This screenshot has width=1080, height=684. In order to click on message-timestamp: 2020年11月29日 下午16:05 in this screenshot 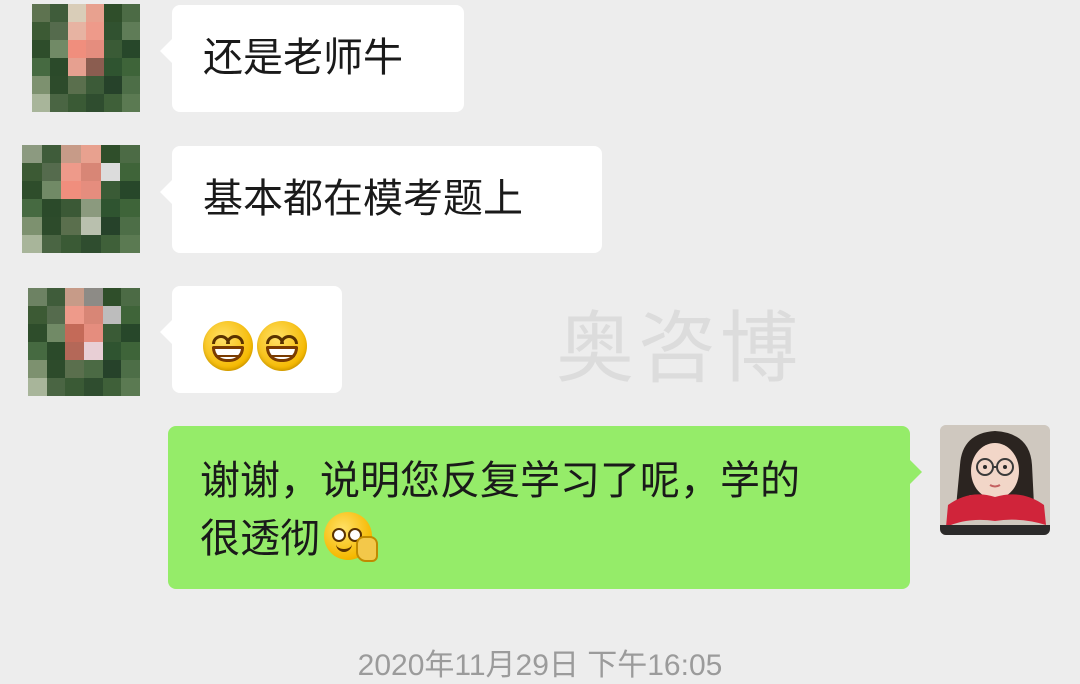, I will do `click(540, 665)`.